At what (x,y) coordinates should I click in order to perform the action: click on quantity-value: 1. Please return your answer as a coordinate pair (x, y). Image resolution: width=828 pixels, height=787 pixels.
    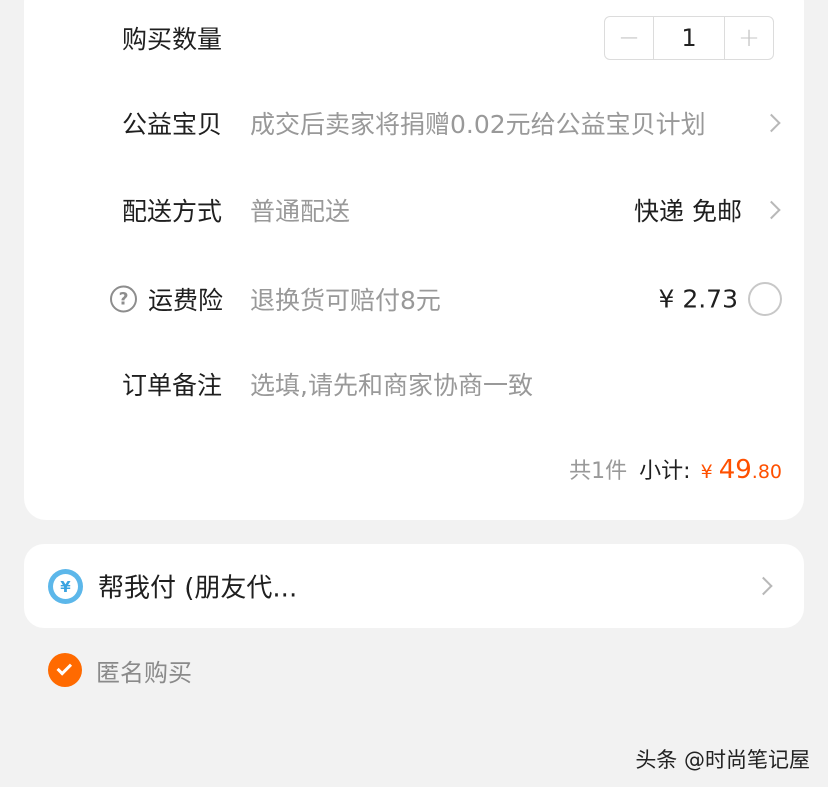
    Looking at the image, I should click on (689, 38).